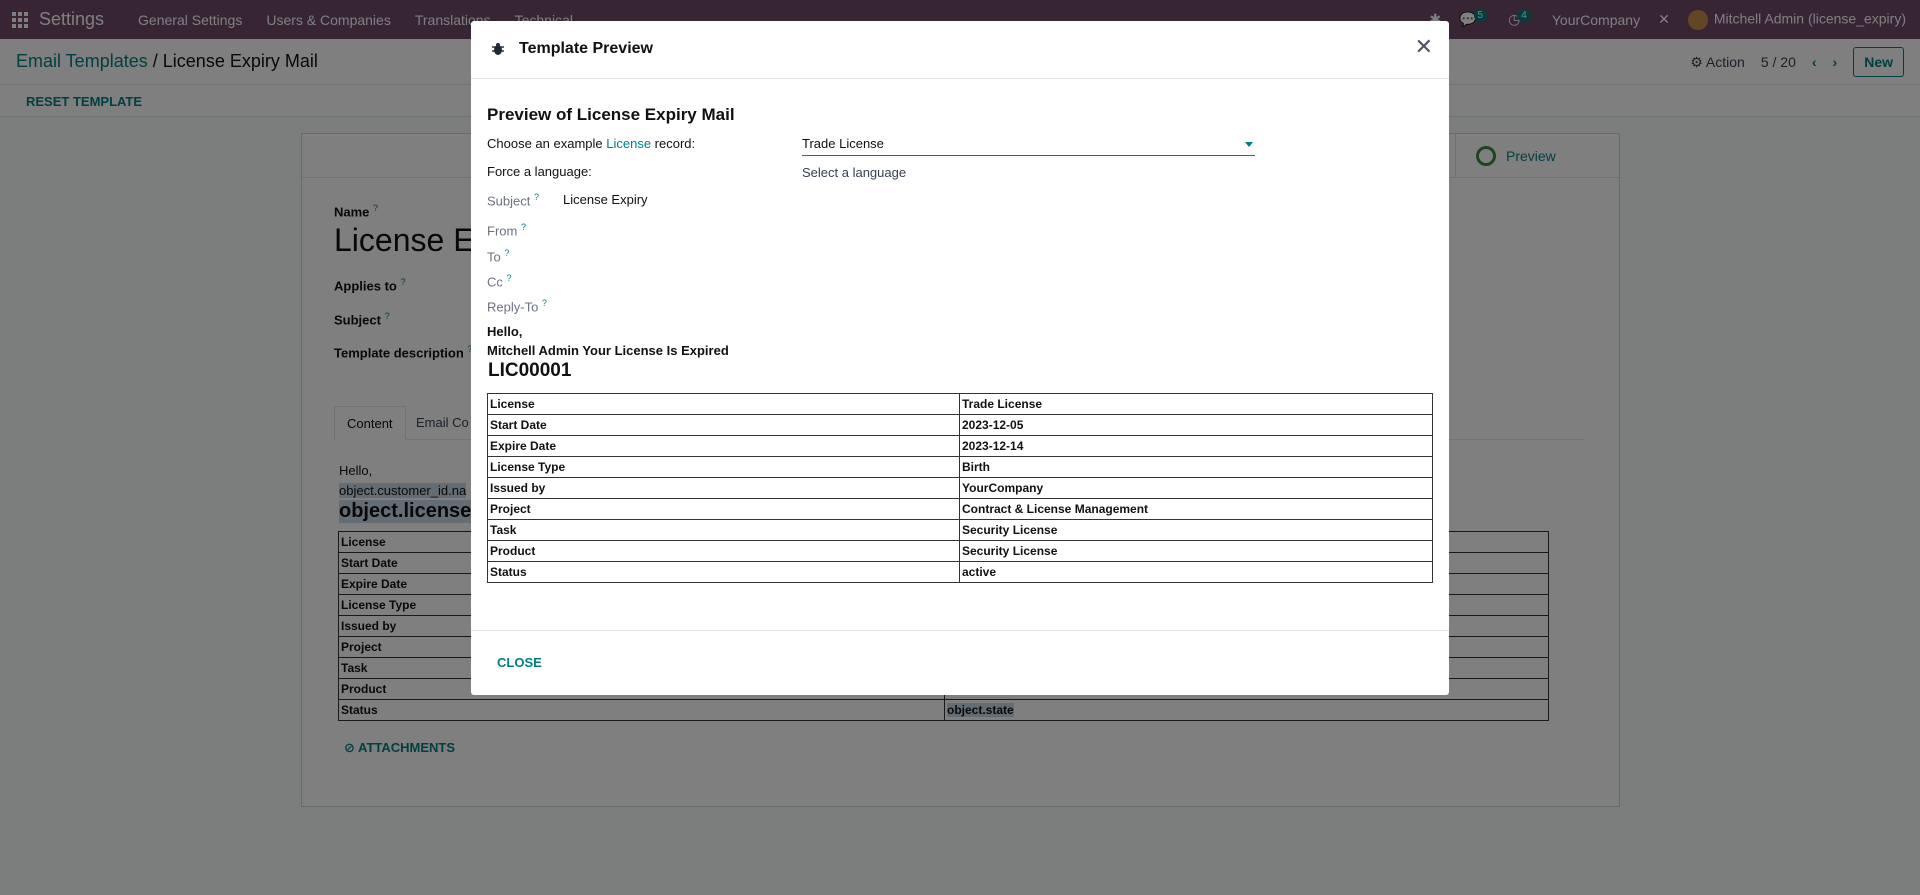  Describe the element at coordinates (498, 256) in the screenshot. I see `preview-to-label: To ?` at that location.